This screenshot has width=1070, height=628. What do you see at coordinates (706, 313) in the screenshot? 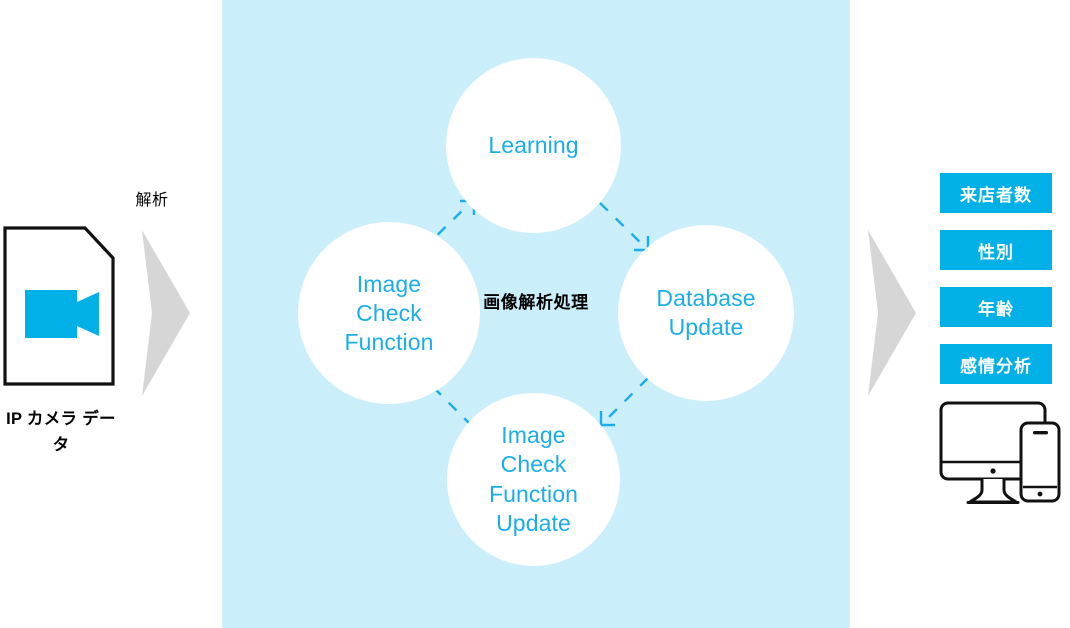
I see `cycle-node-database-update: Database Update` at bounding box center [706, 313].